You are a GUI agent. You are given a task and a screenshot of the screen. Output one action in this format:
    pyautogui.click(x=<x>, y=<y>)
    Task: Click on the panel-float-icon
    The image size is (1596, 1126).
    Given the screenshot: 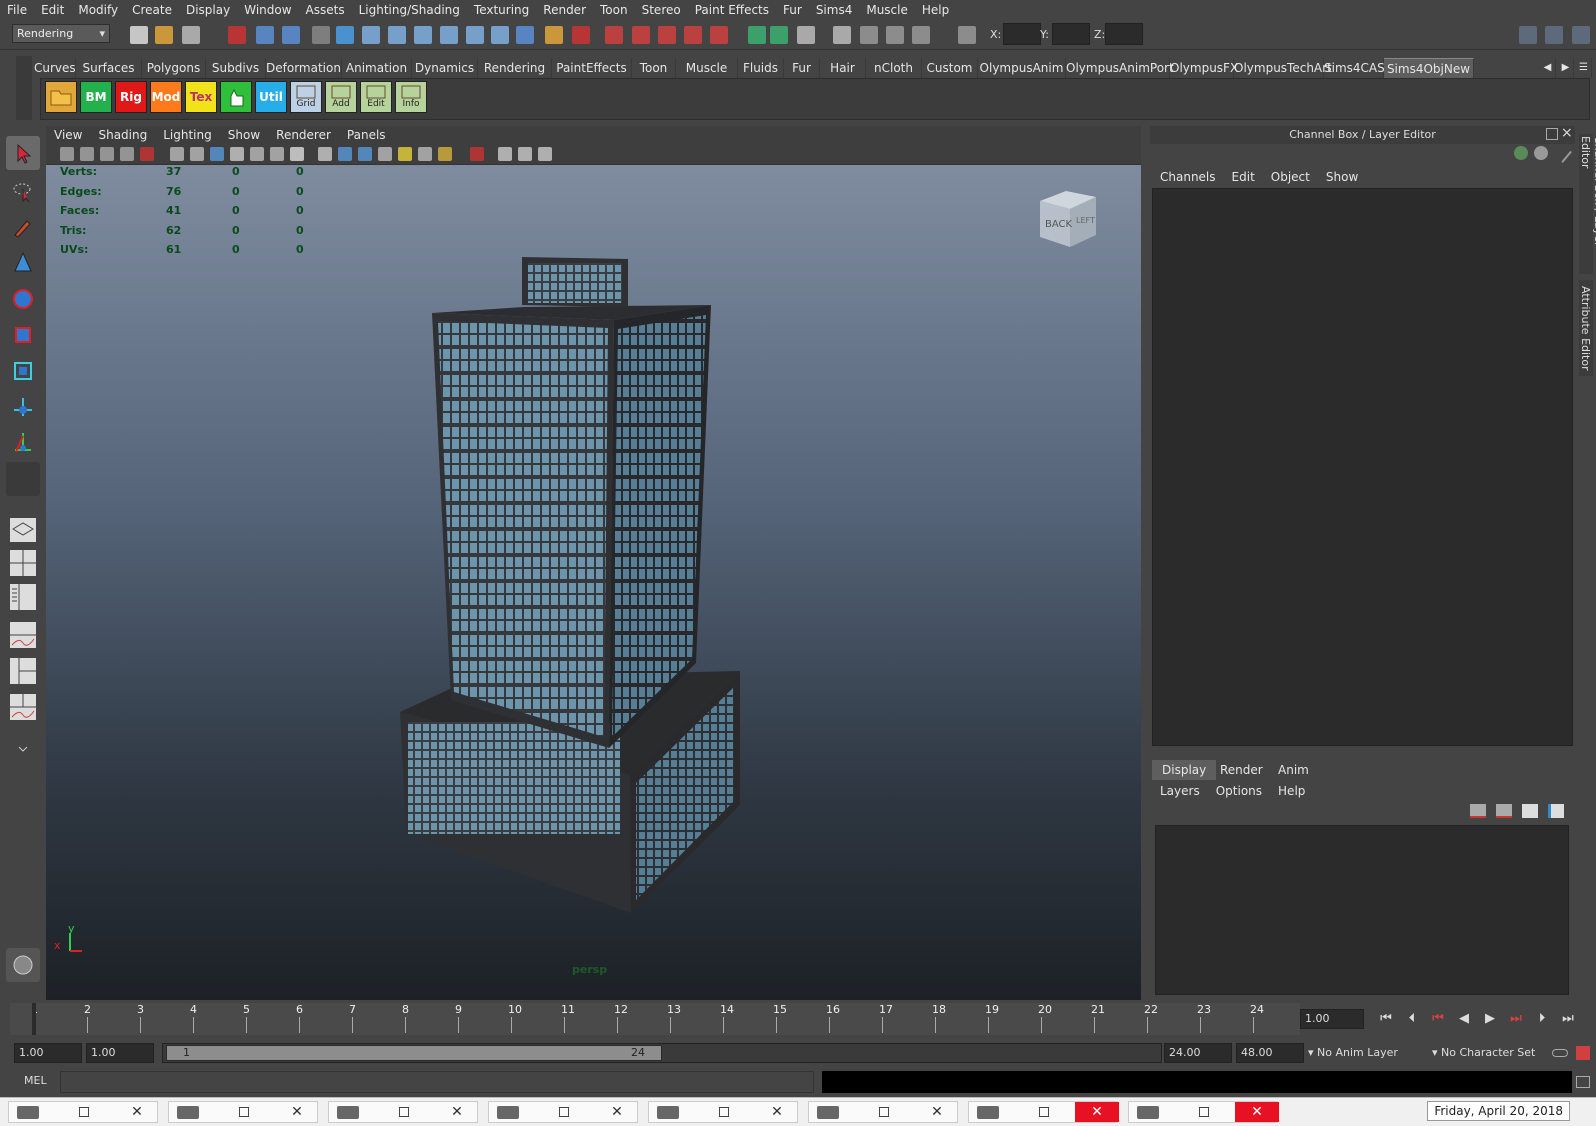 What is the action you would take?
    pyautogui.click(x=1552, y=134)
    